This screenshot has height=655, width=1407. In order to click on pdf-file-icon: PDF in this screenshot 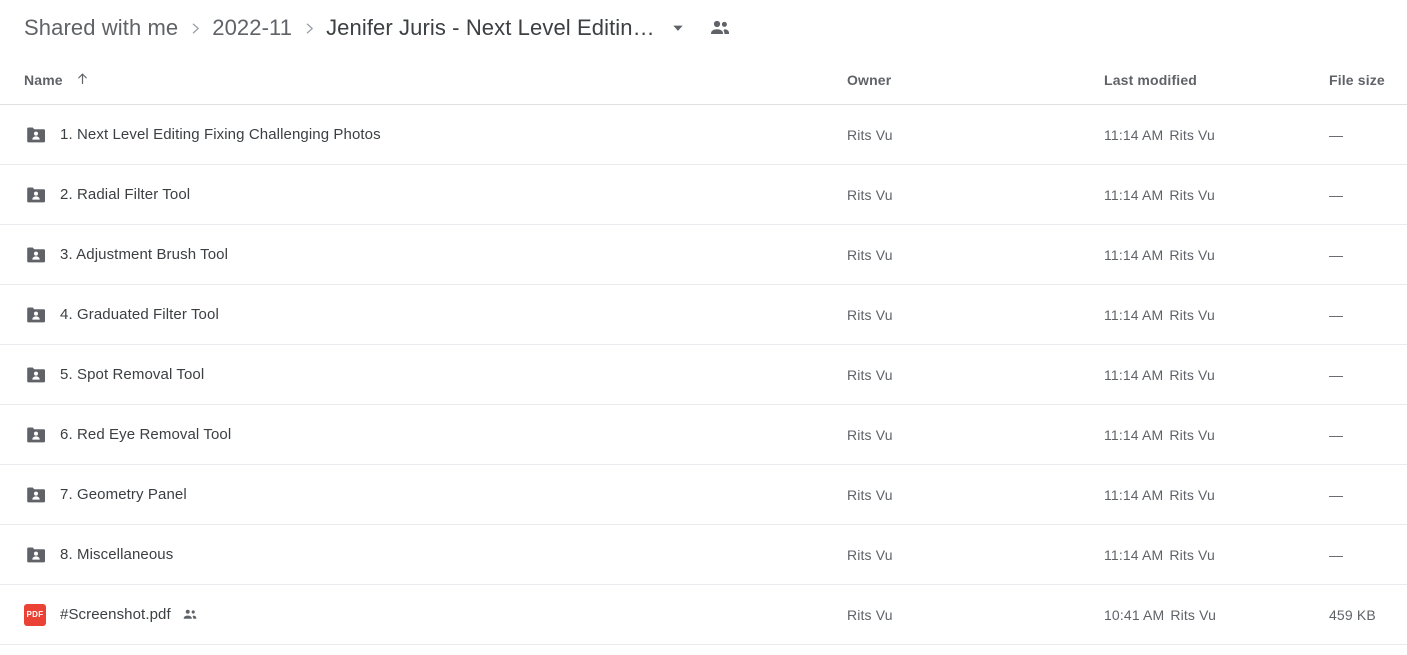, I will do `click(42, 615)`.